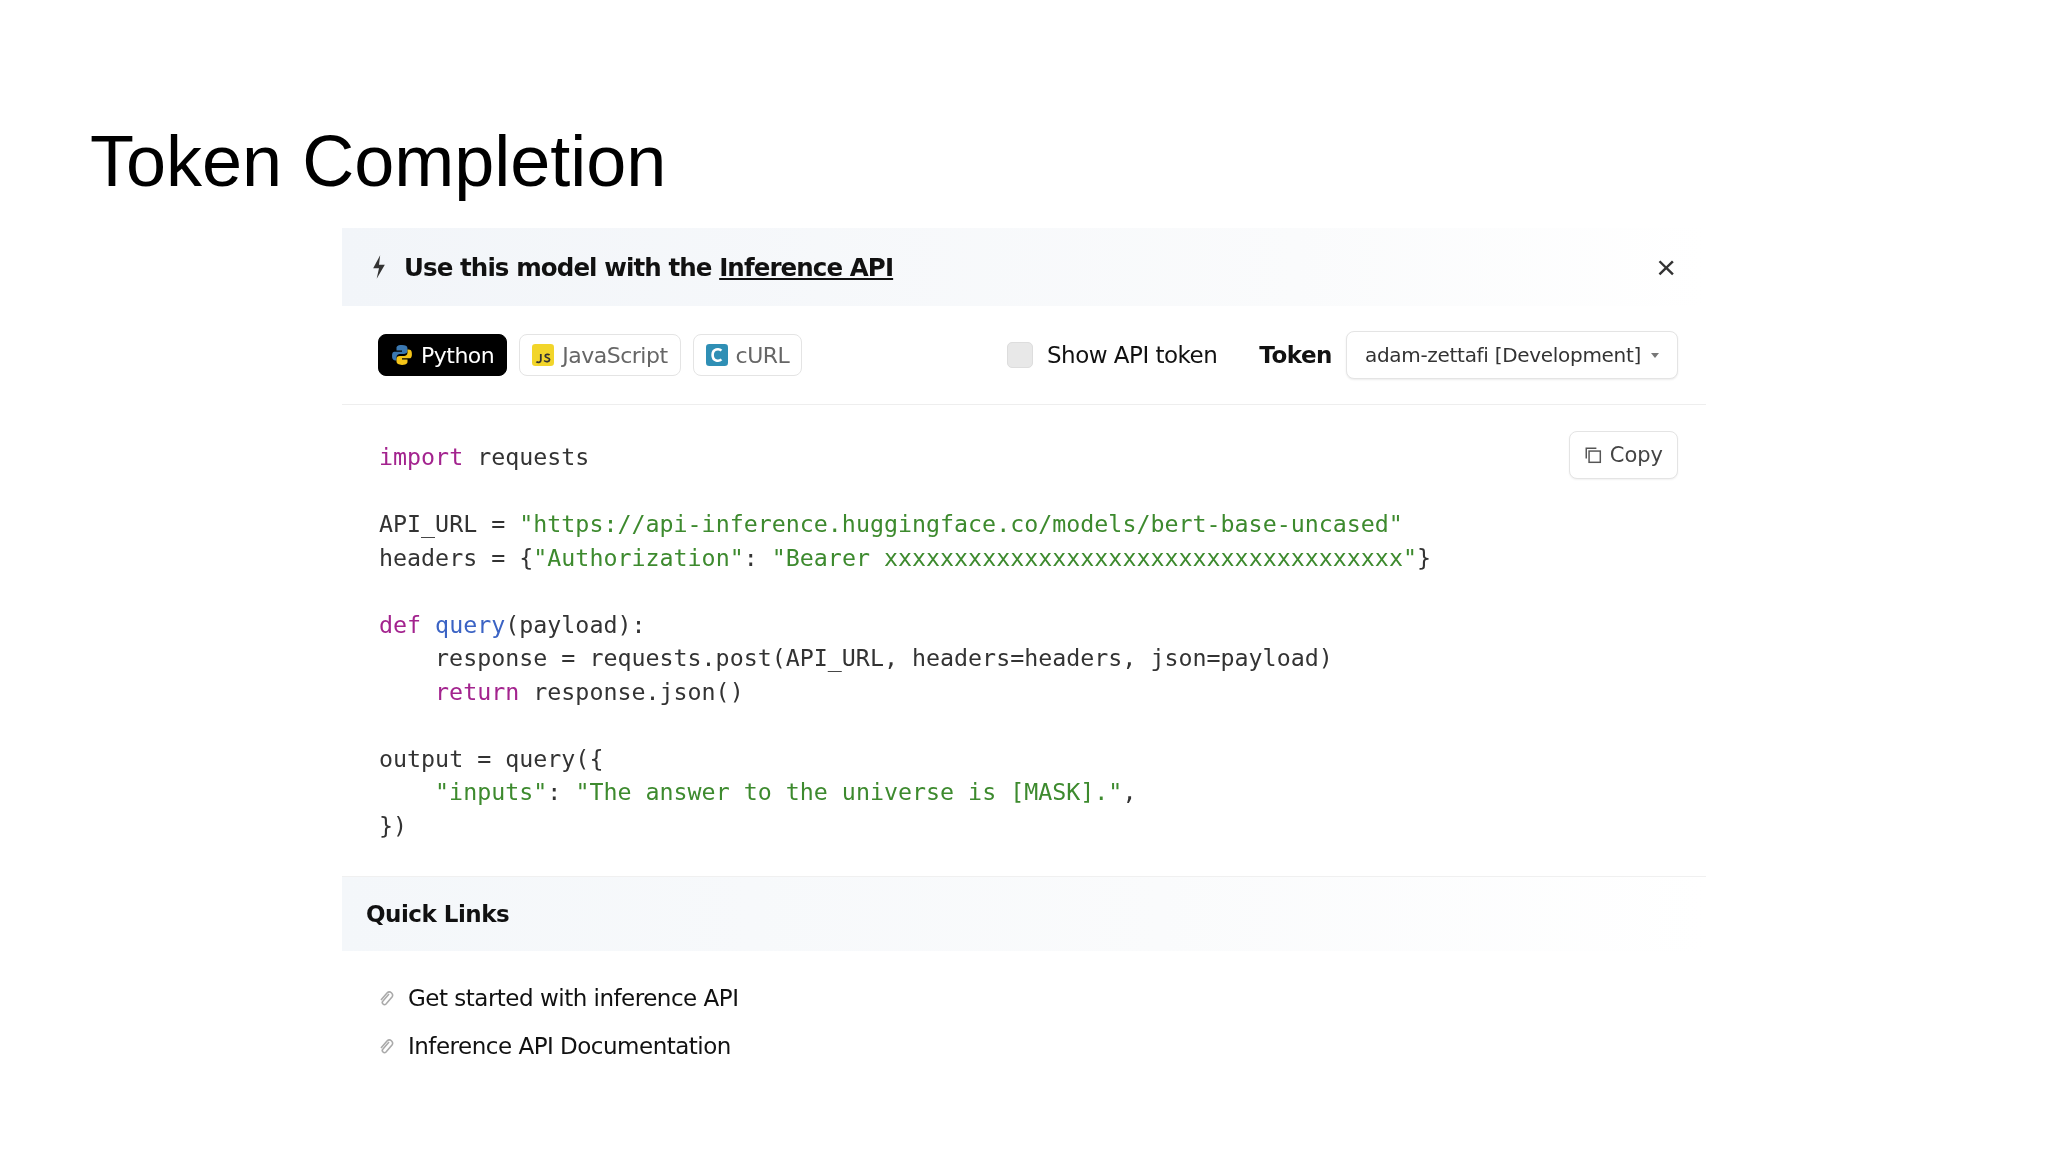 The image size is (2048, 1152). I want to click on language-tab: cURL, so click(747, 355).